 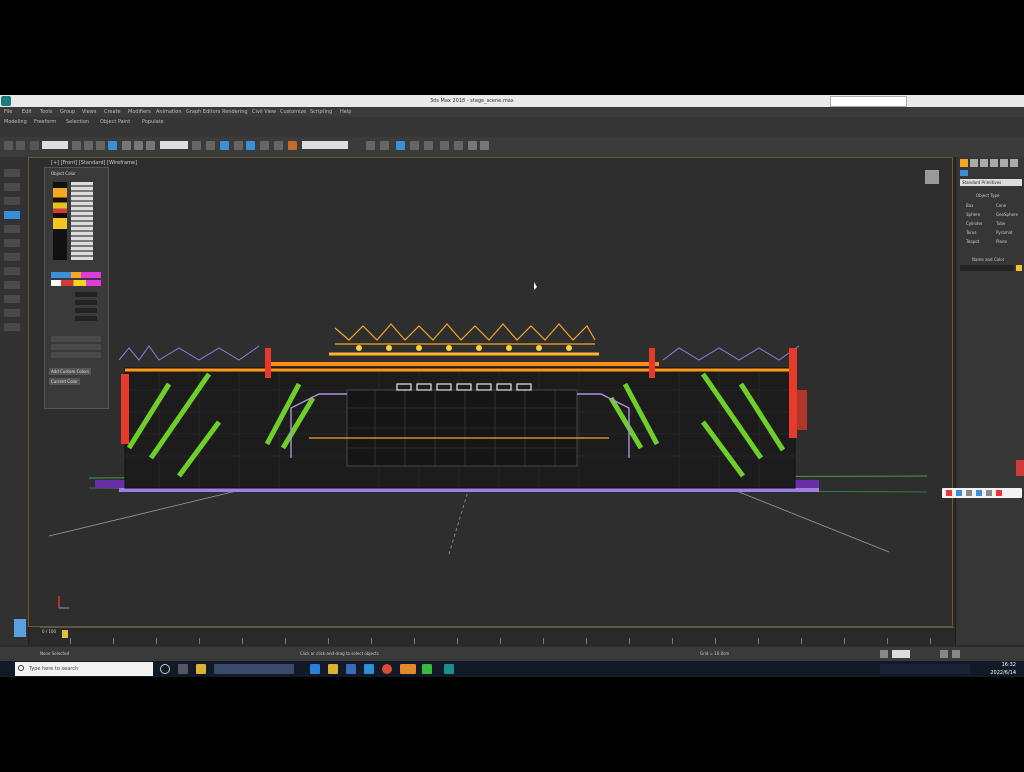 I want to click on scene-explorer-icon, so click(x=384, y=145).